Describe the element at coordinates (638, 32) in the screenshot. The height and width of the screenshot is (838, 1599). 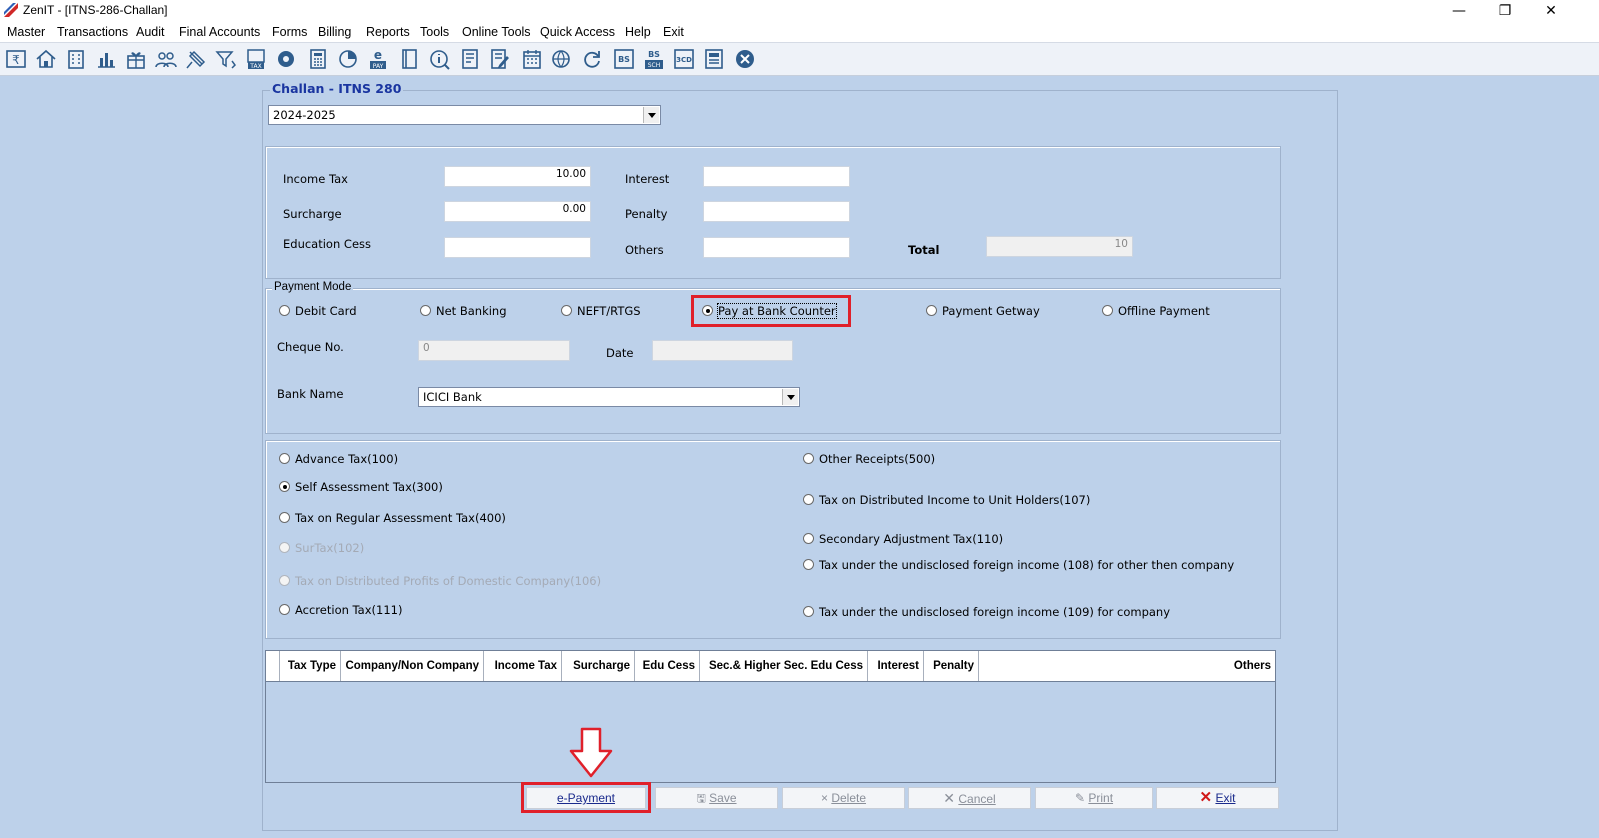
I see `menu-help: Help` at that location.